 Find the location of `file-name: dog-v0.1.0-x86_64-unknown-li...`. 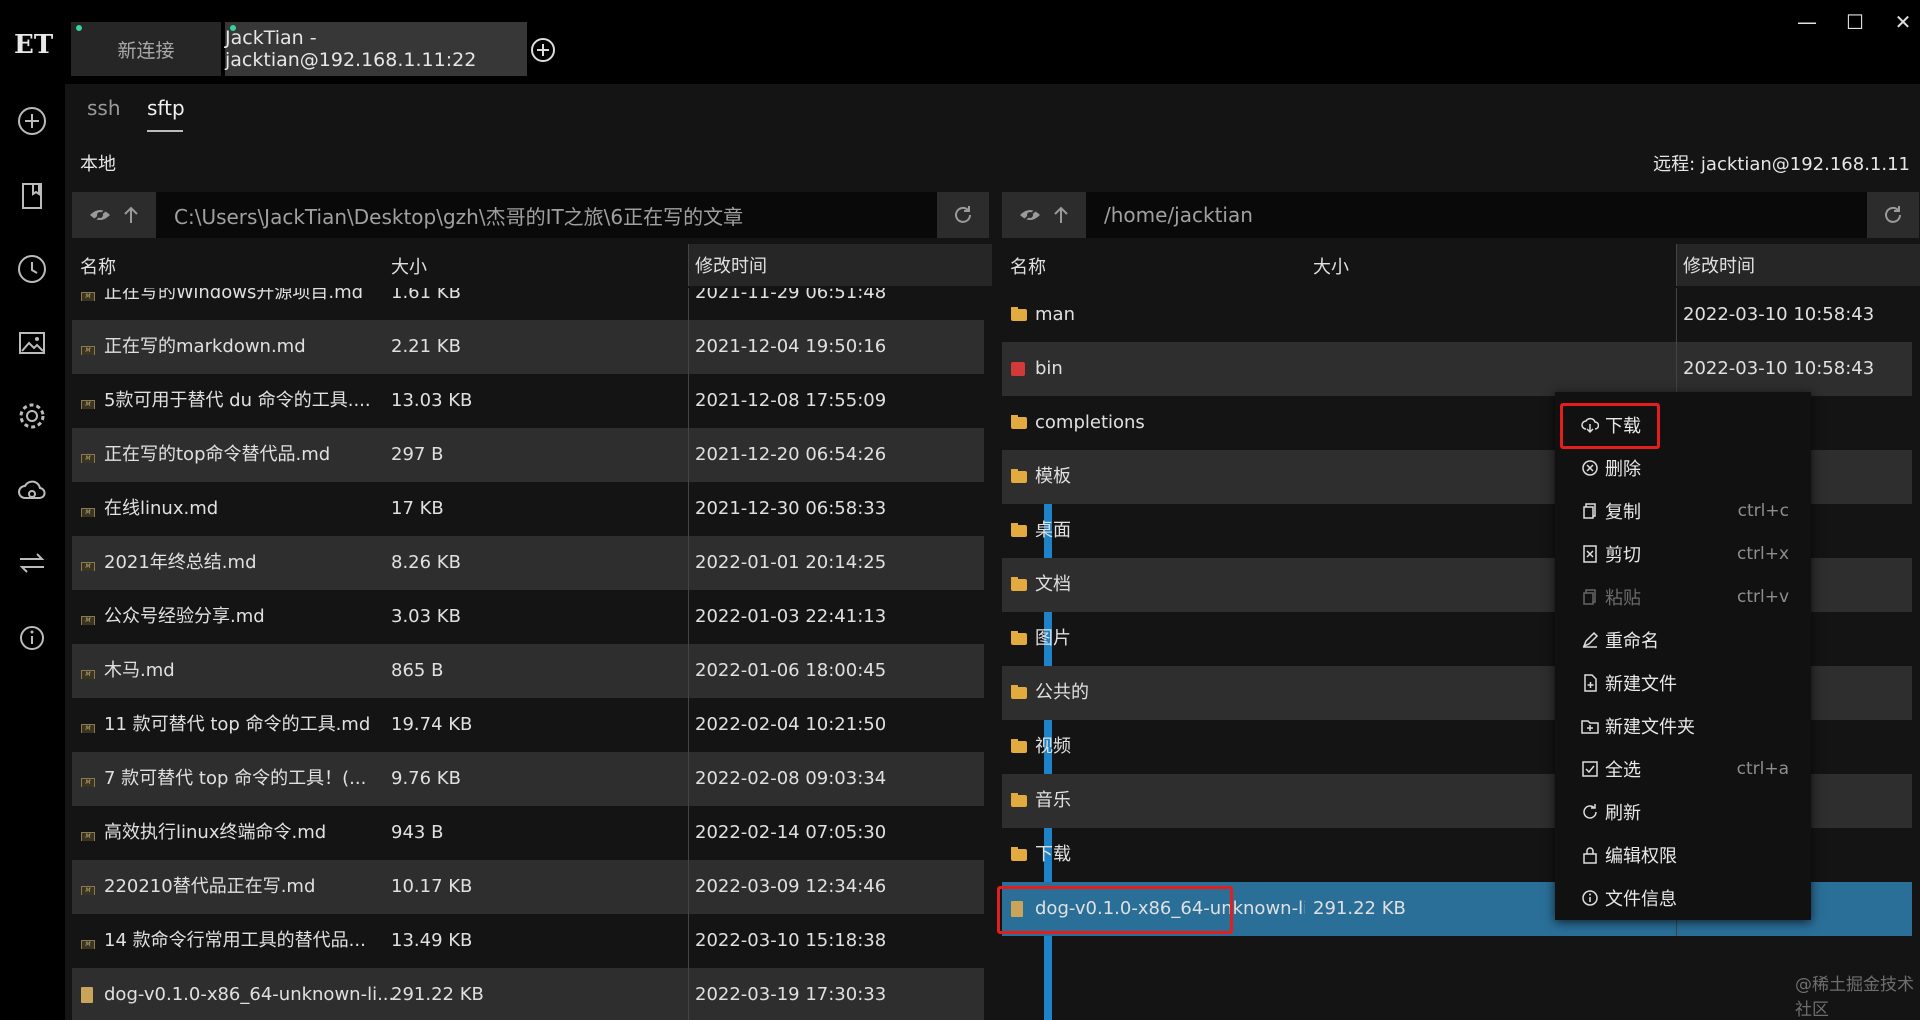

file-name: dog-v0.1.0-x86_64-unknown-li... is located at coordinates (249, 994).